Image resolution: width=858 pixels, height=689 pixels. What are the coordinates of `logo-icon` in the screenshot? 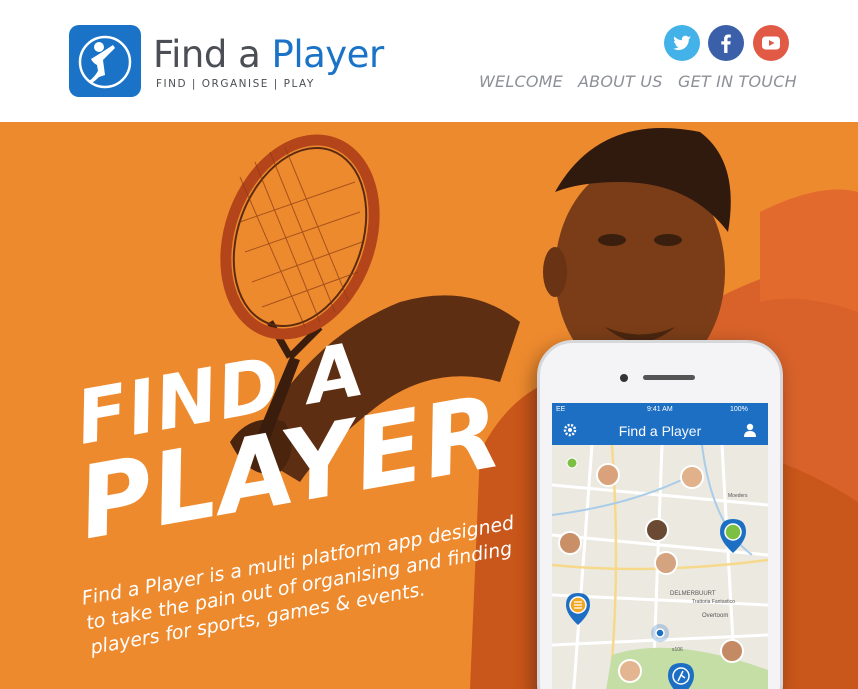 It's located at (105, 61).